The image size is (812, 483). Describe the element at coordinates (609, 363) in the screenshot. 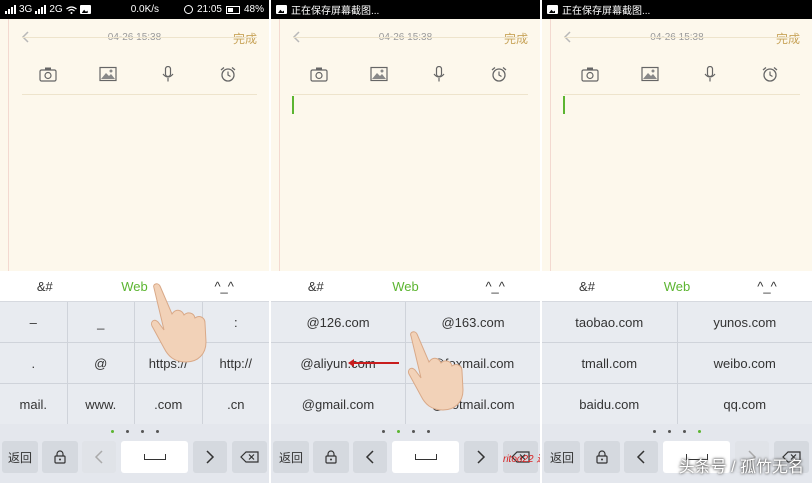

I see `key-tmall: tmall.com` at that location.